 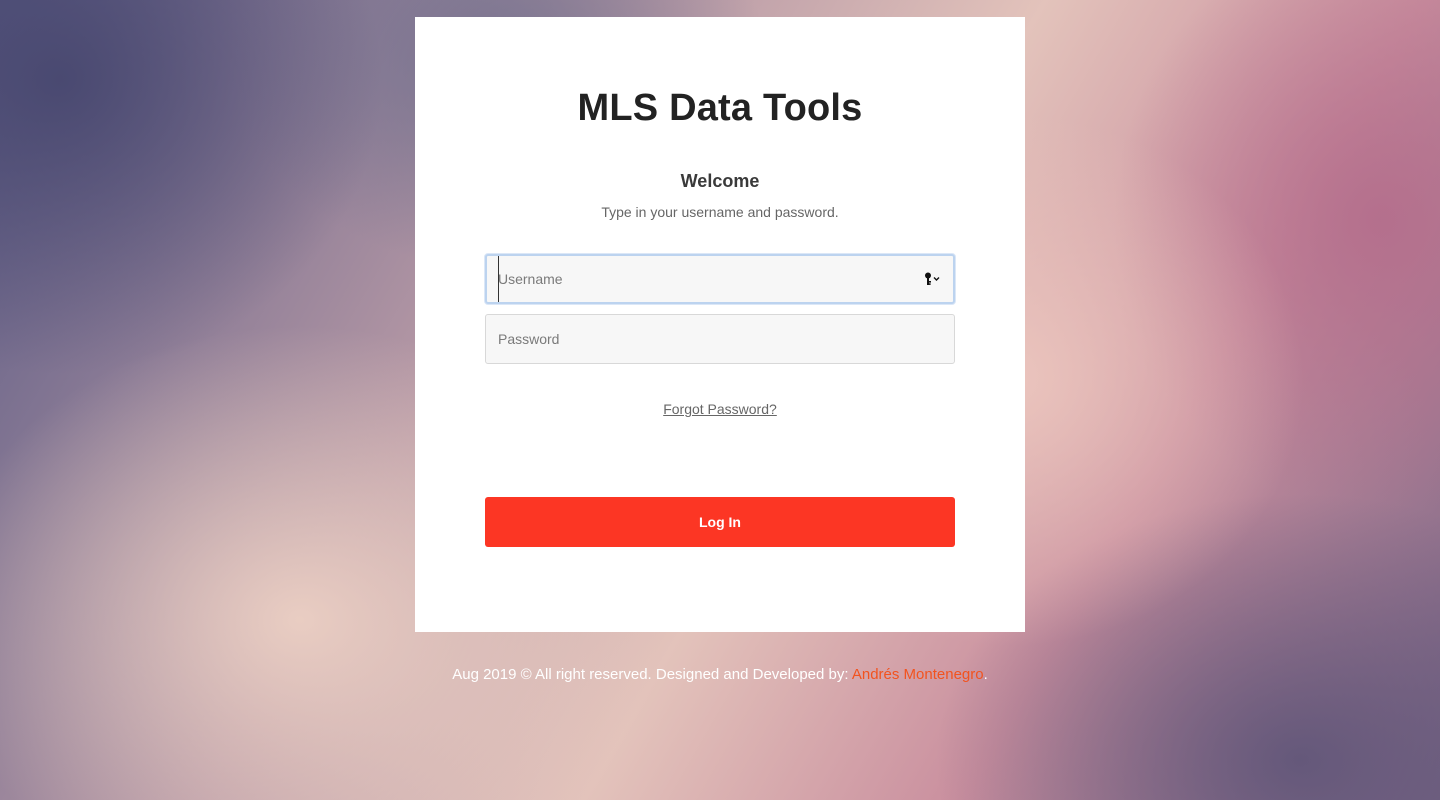 What do you see at coordinates (720, 212) in the screenshot?
I see `login-instructions: Type in your username and password.` at bounding box center [720, 212].